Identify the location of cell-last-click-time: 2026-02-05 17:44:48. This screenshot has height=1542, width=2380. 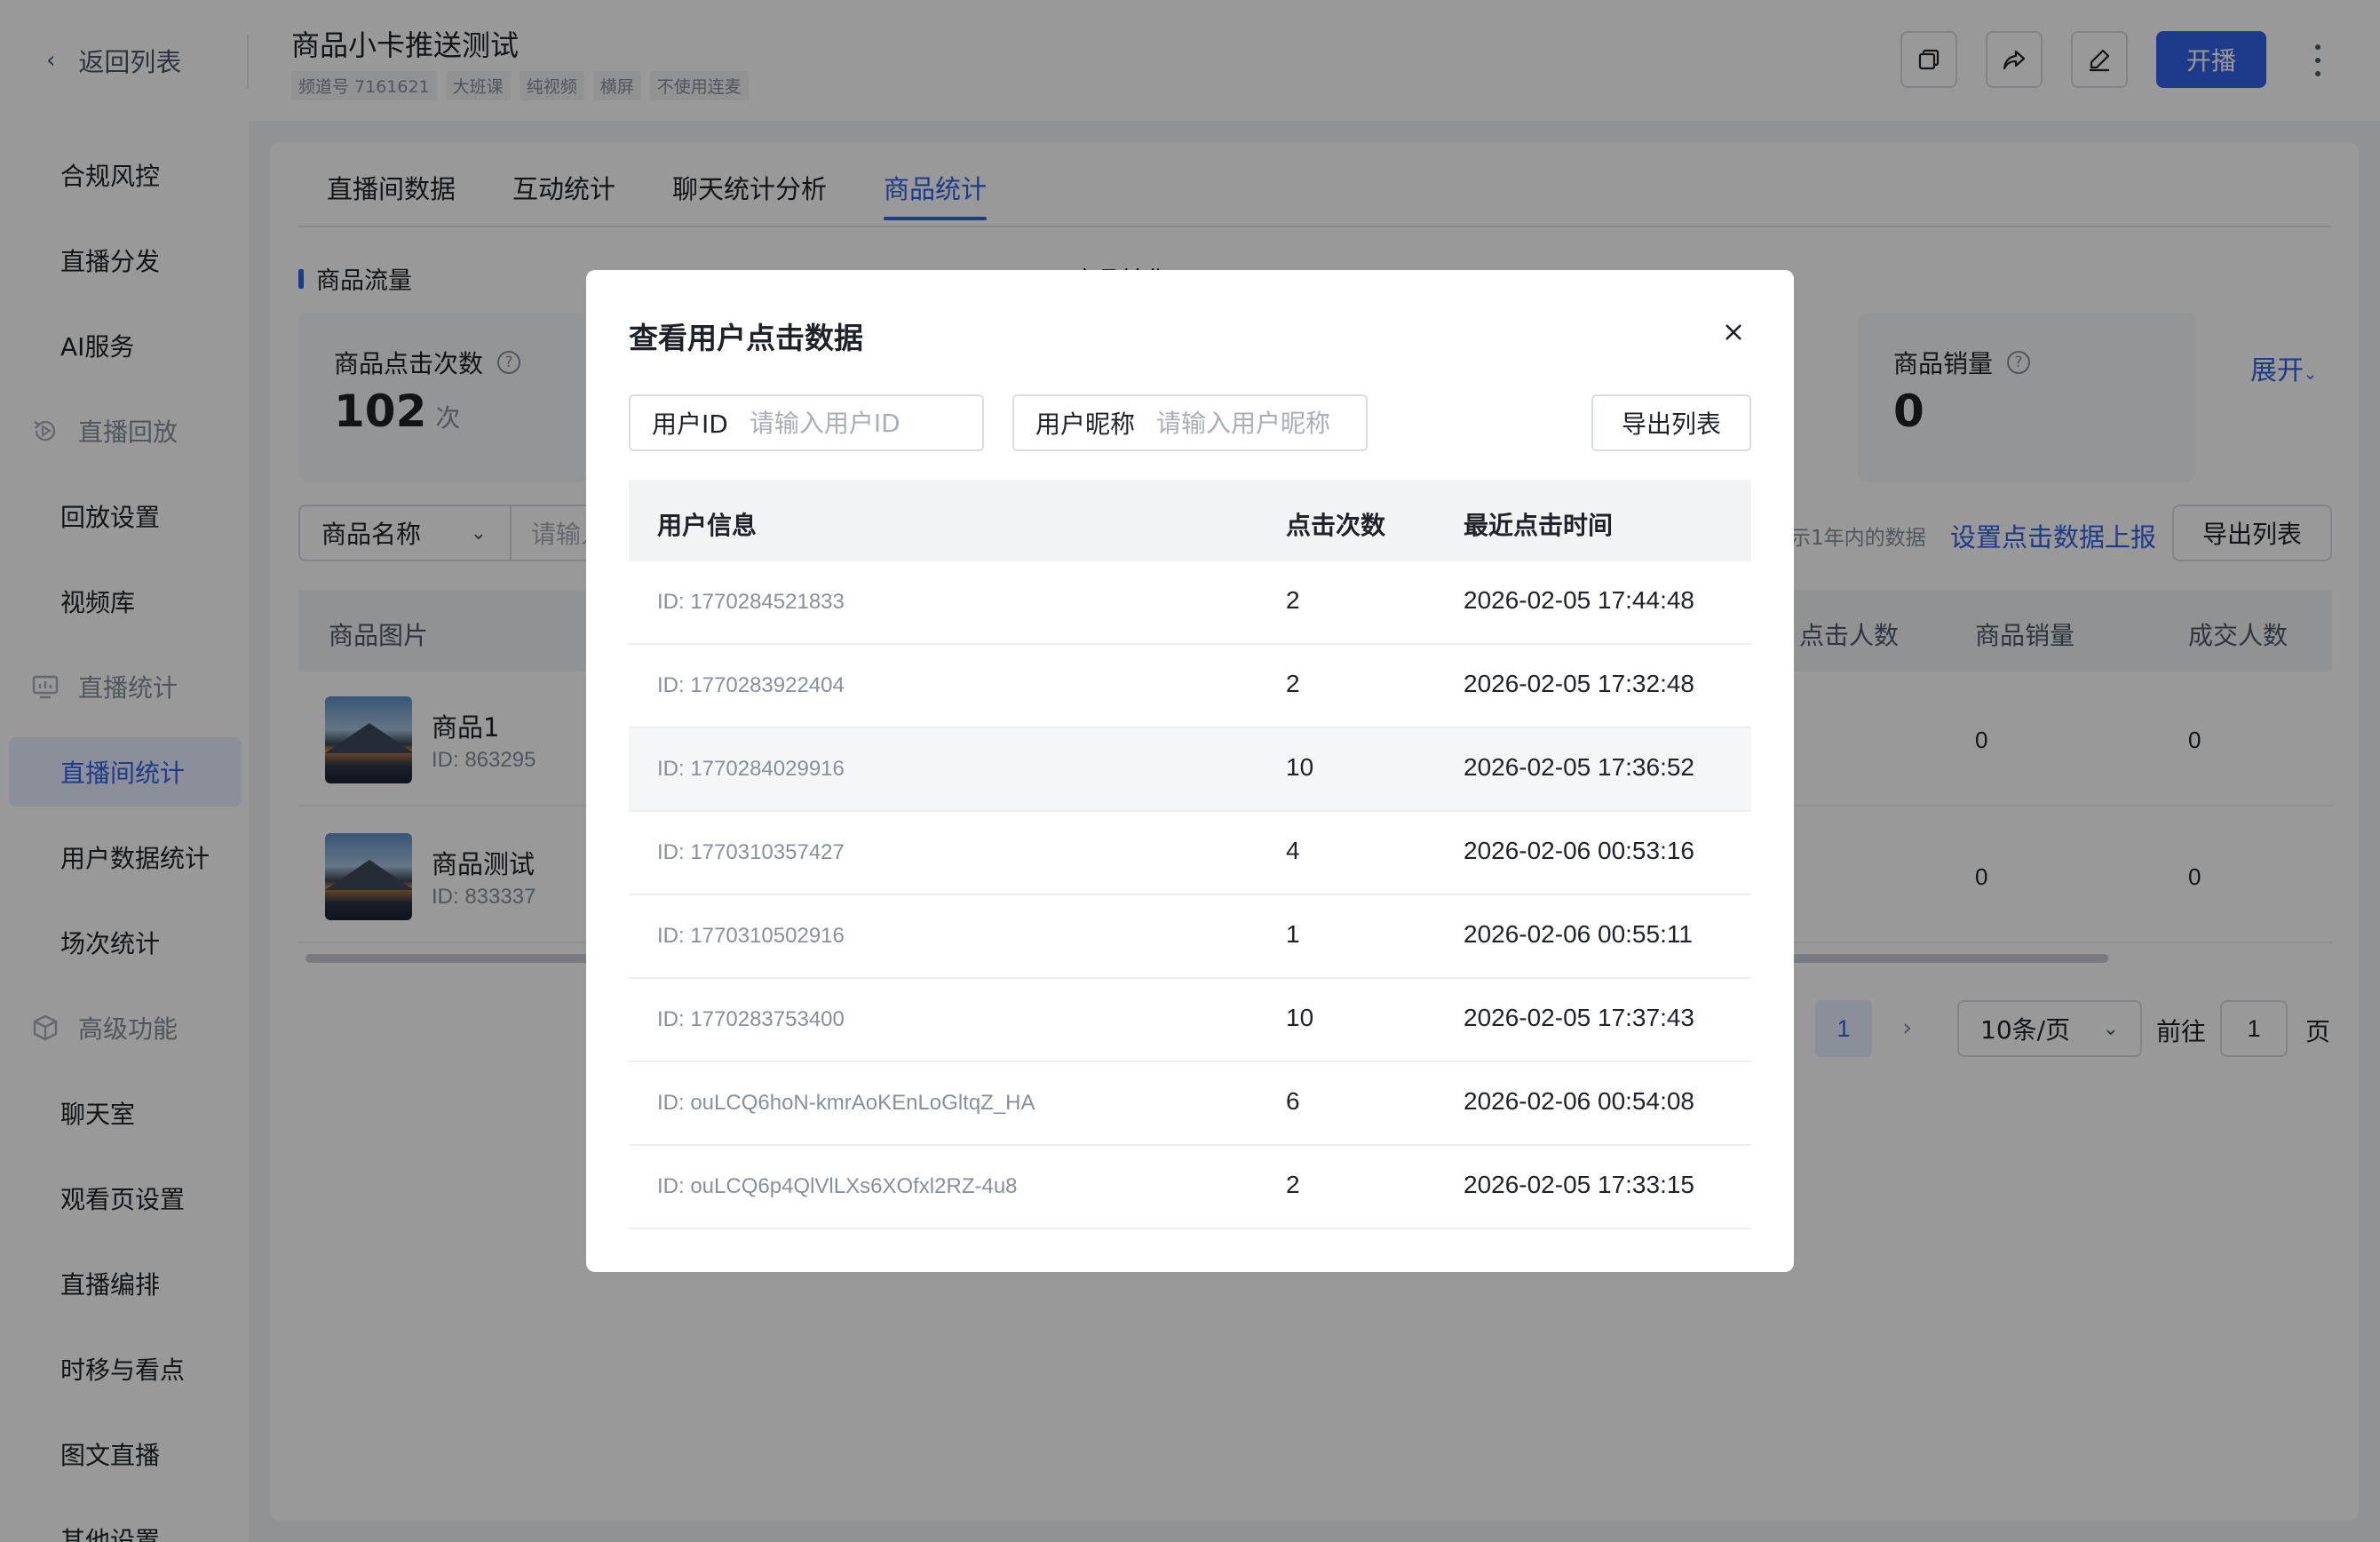
(1579, 600).